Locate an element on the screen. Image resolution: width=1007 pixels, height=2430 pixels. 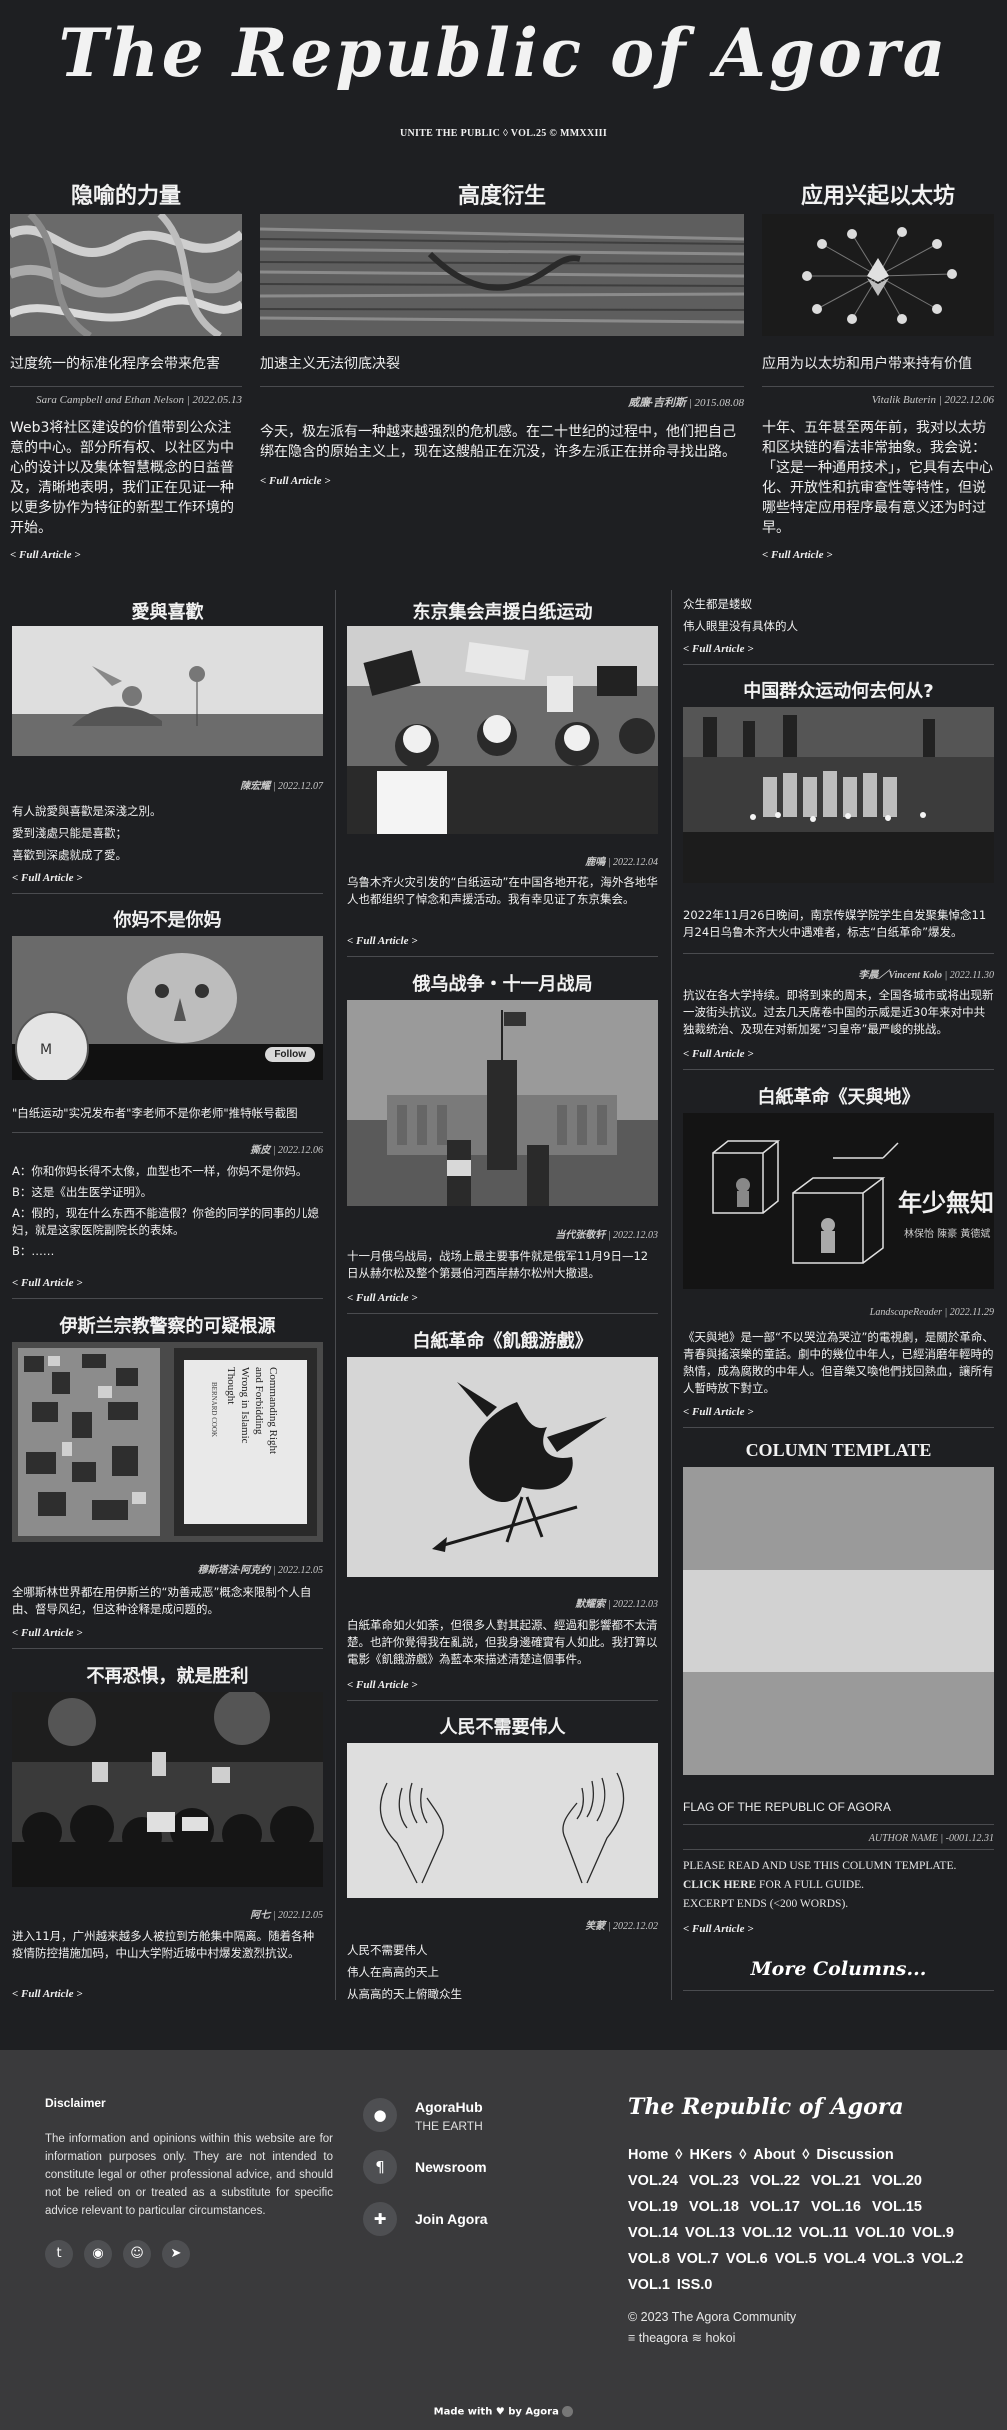
volume-link: VOL.15 is located at coordinates (897, 2207).